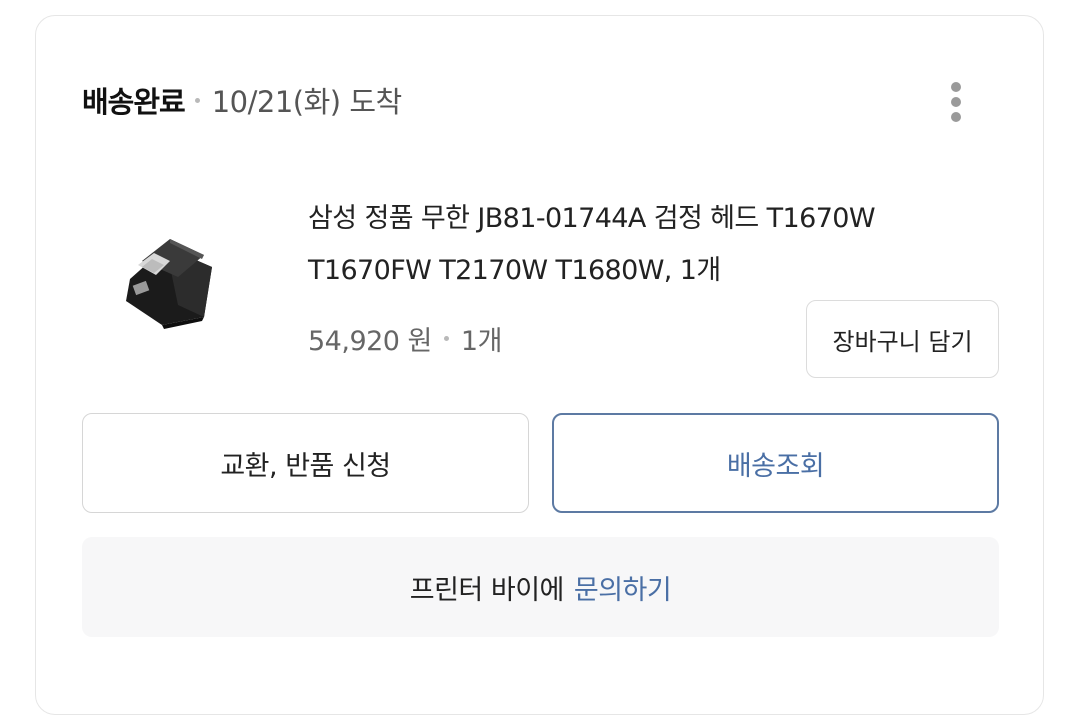 The height and width of the screenshot is (715, 1080). I want to click on delivery-status: 배송완료, so click(134, 102).